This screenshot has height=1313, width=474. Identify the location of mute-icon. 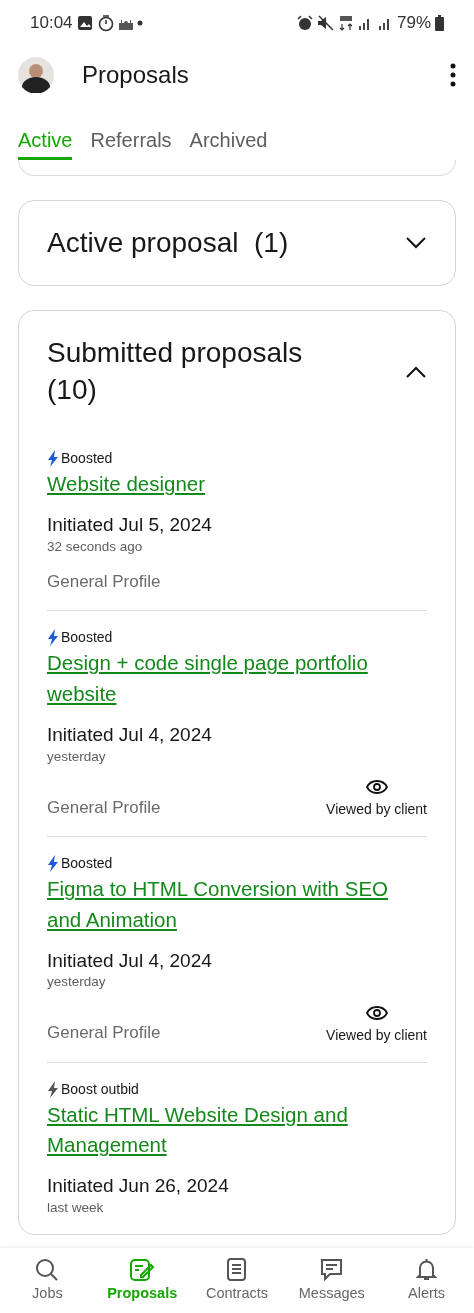
(325, 22).